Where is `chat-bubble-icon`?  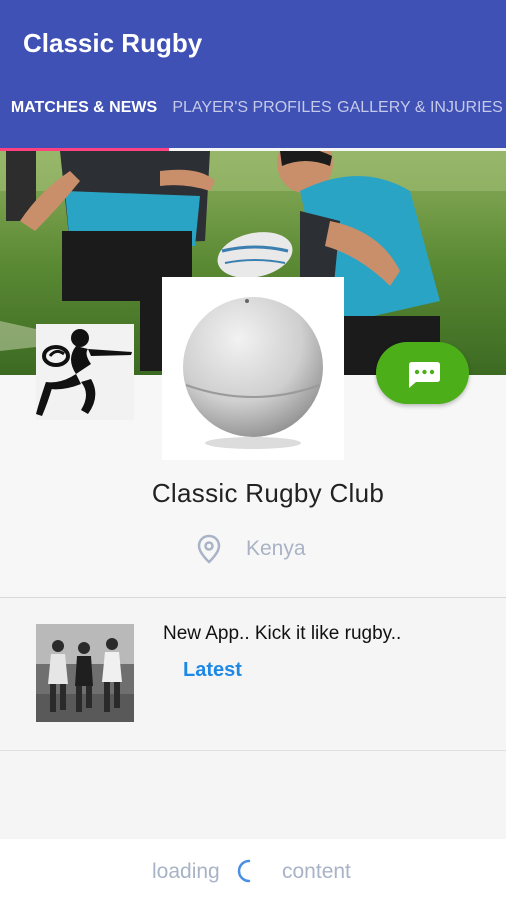
chat-bubble-icon is located at coordinates (424, 375).